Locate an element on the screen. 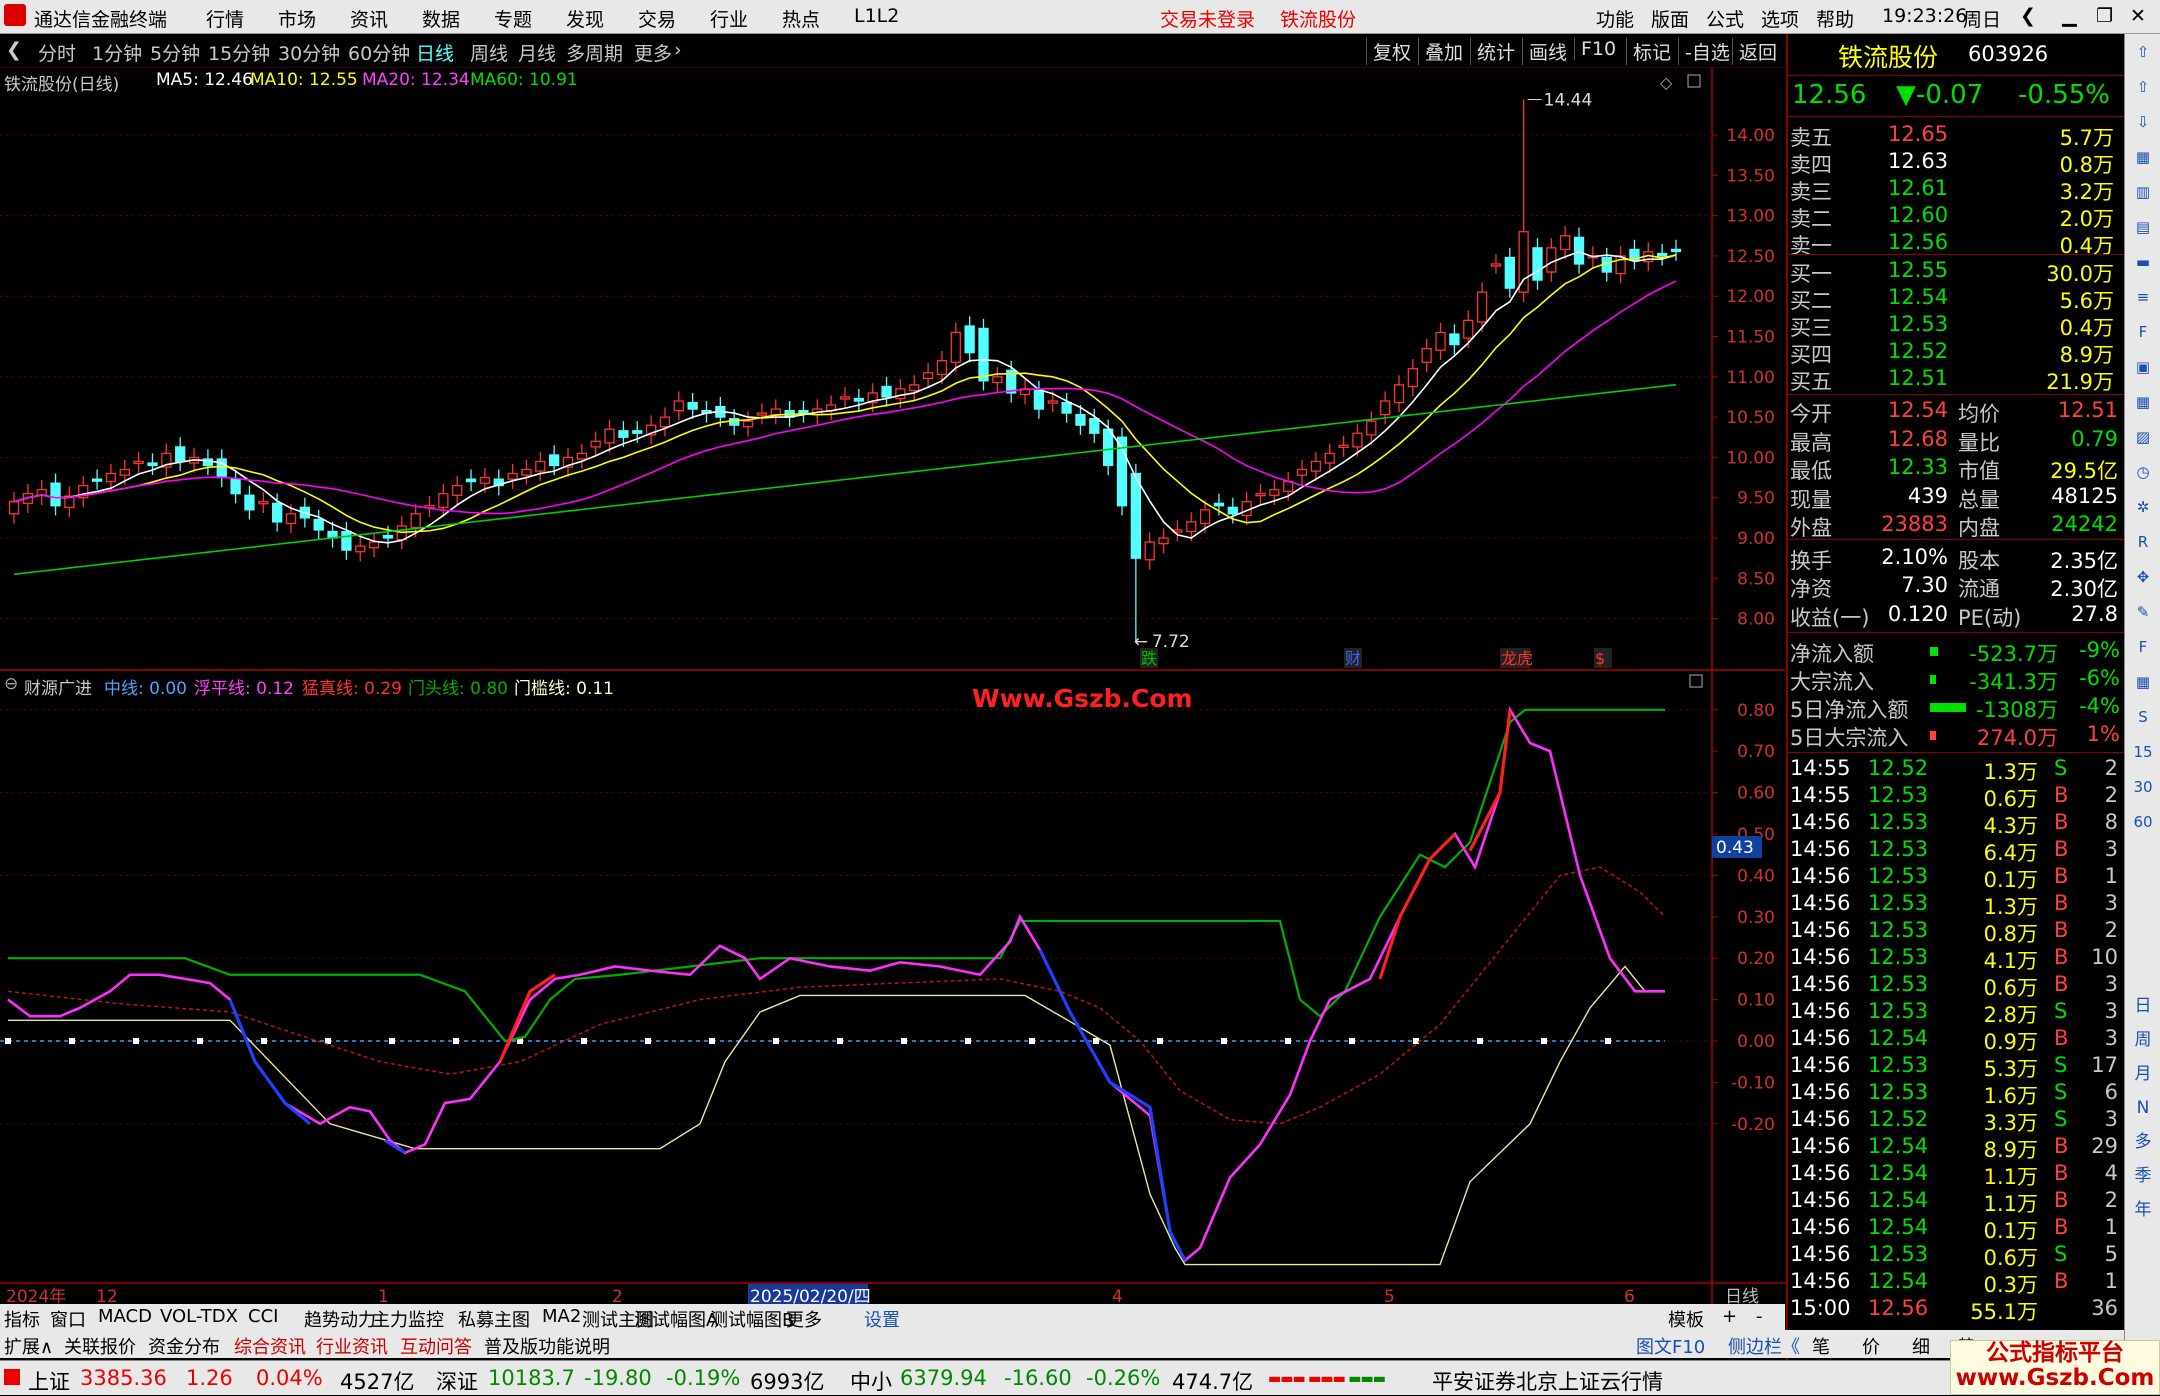  indicator-tab-12: 更多 is located at coordinates (804, 1319).